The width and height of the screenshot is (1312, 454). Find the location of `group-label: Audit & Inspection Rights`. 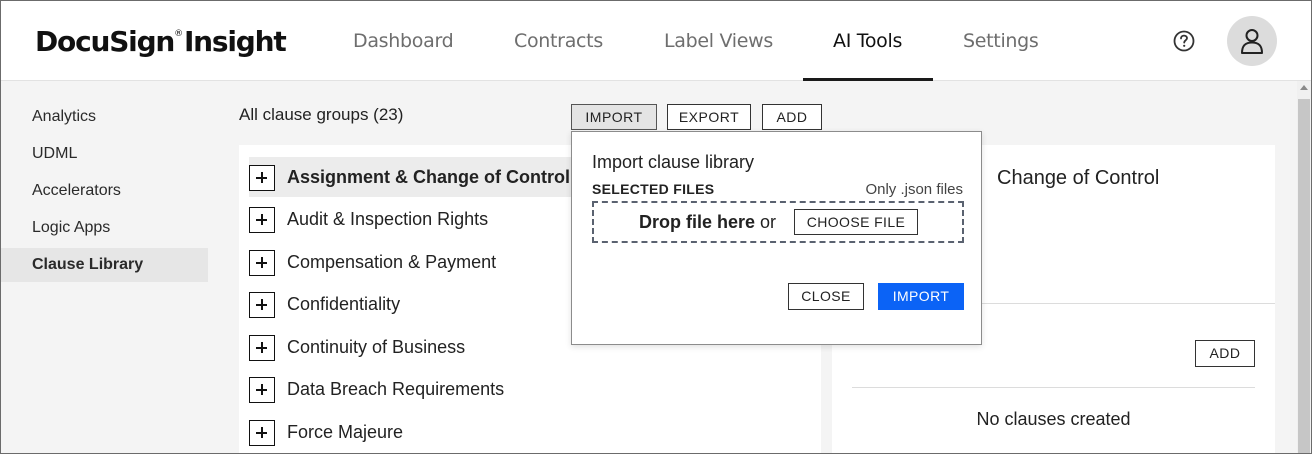

group-label: Audit & Inspection Rights is located at coordinates (388, 219).